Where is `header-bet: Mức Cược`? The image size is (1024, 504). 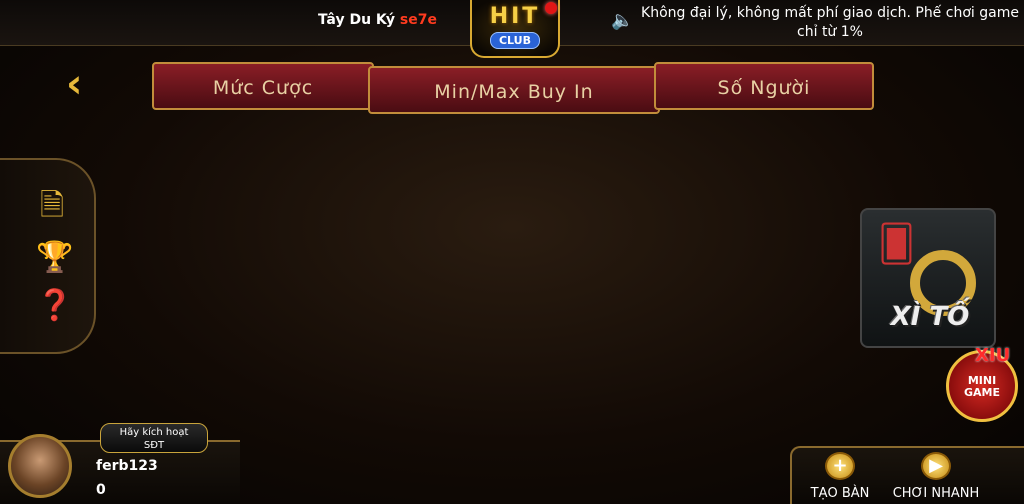 header-bet: Mức Cược is located at coordinates (263, 86).